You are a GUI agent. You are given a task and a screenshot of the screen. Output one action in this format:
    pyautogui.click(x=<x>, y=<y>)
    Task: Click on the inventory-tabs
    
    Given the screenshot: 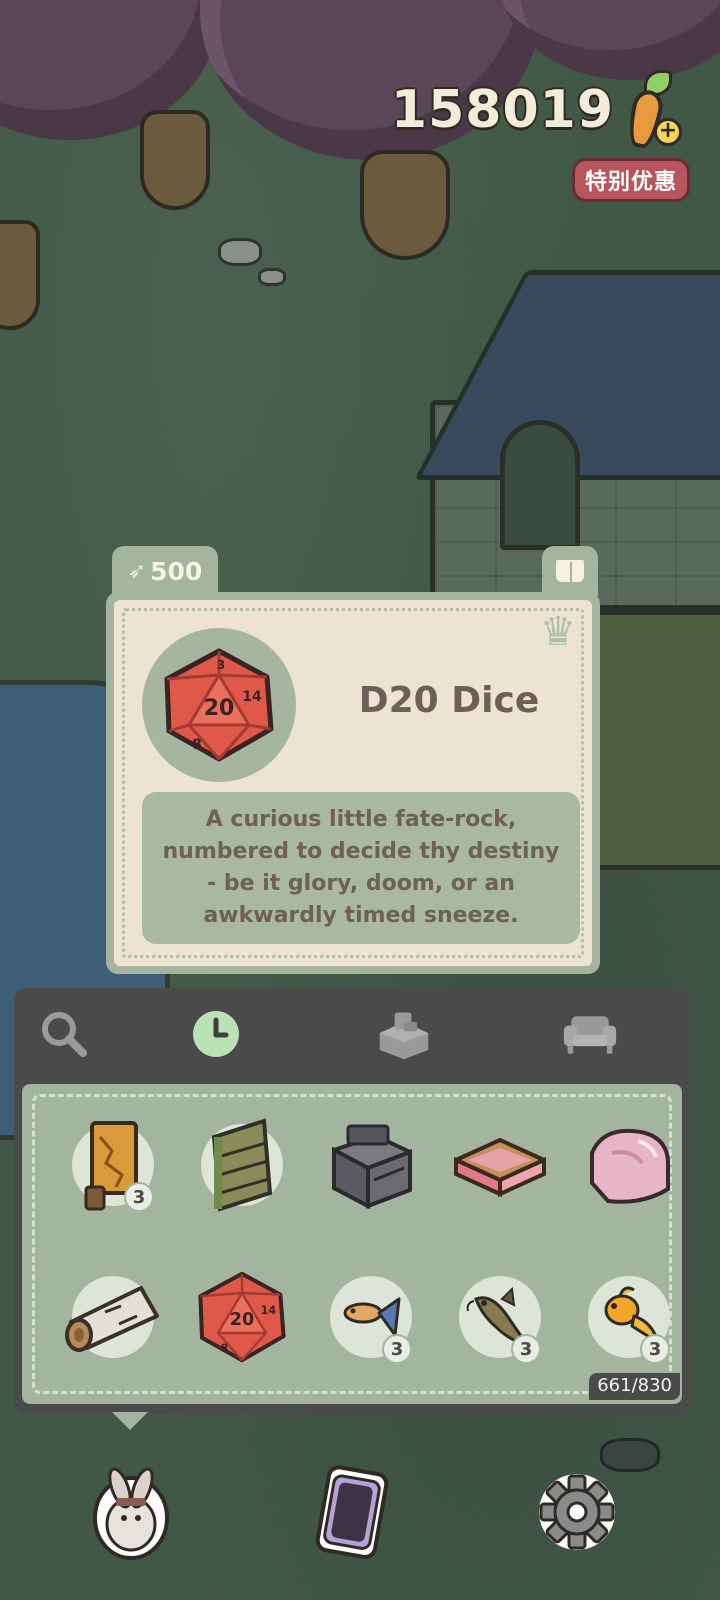 What is the action you would take?
    pyautogui.click(x=352, y=1034)
    